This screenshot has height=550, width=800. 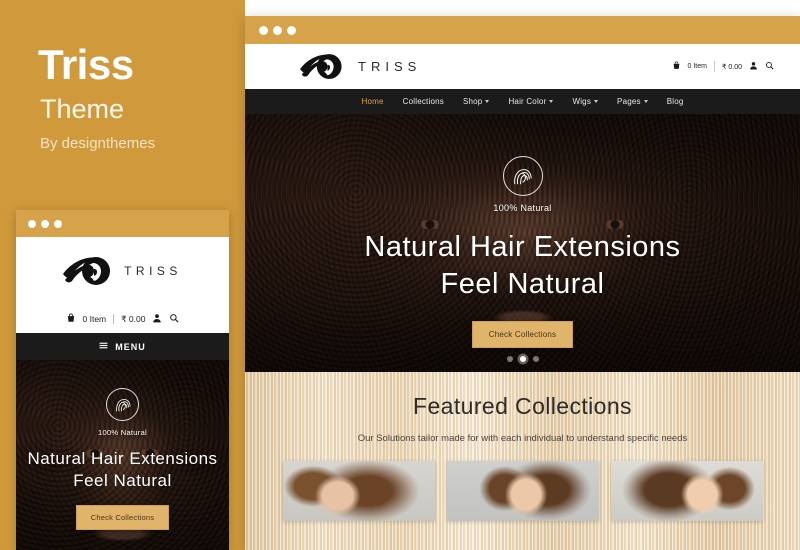 What do you see at coordinates (472, 101) in the screenshot?
I see `nav-label: Shop` at bounding box center [472, 101].